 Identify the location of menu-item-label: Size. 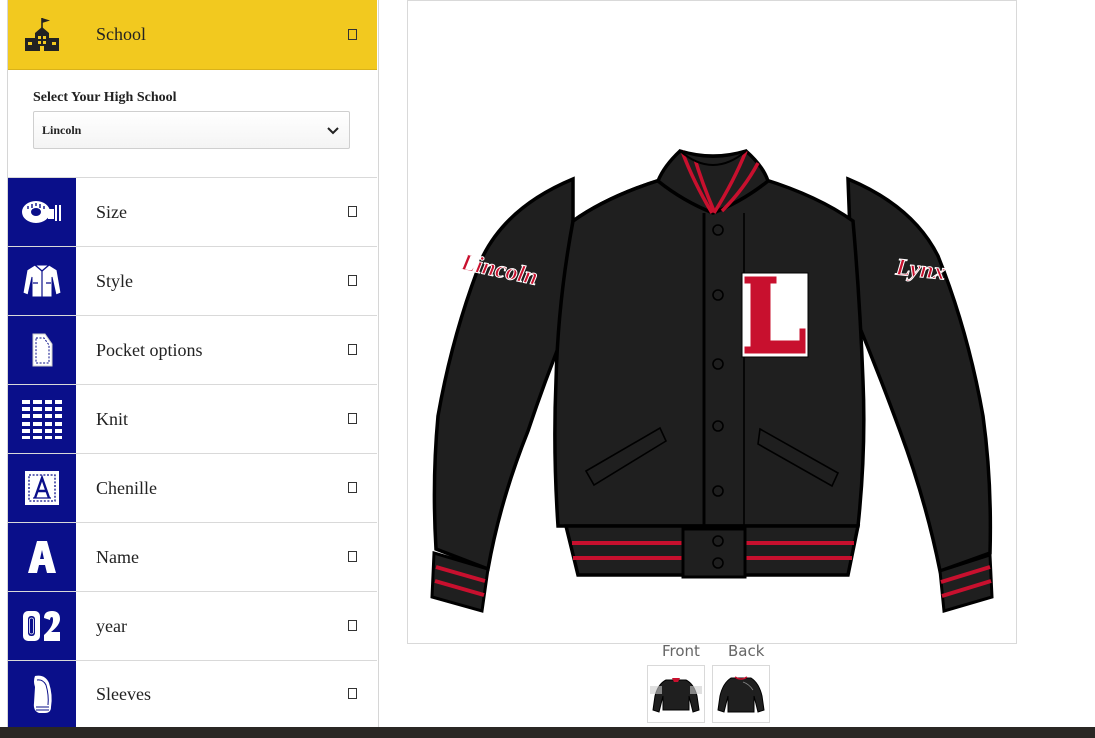
(111, 212).